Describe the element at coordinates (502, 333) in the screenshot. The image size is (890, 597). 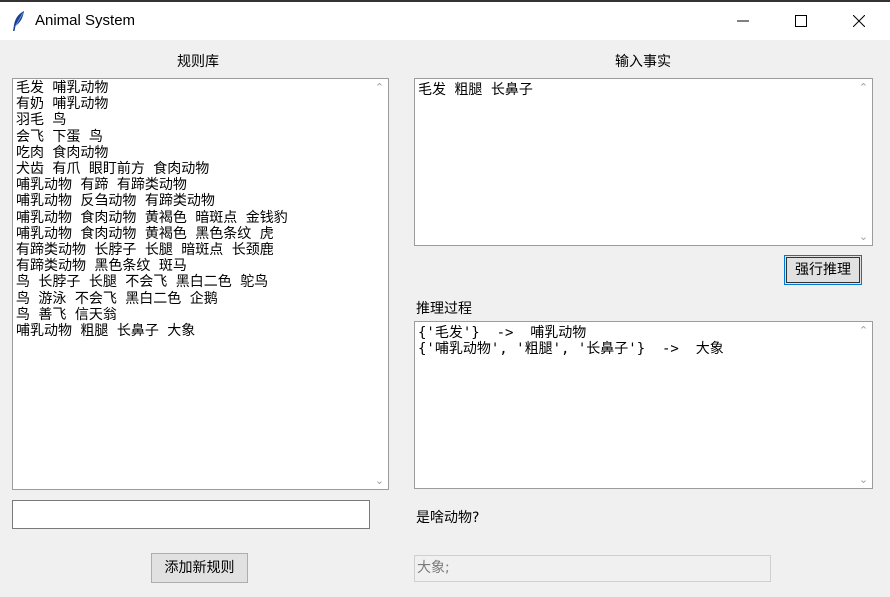
I see `process-line: {'毛发'} -> 哺乳动物` at that location.